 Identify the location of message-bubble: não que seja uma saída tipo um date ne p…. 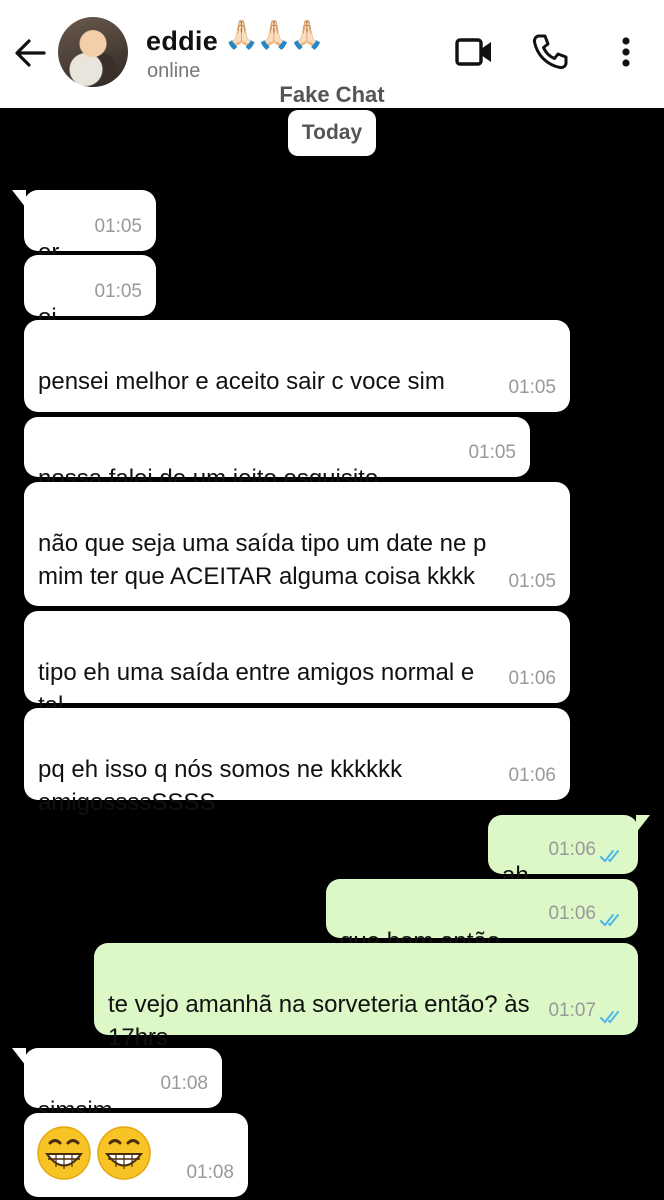
(297, 544).